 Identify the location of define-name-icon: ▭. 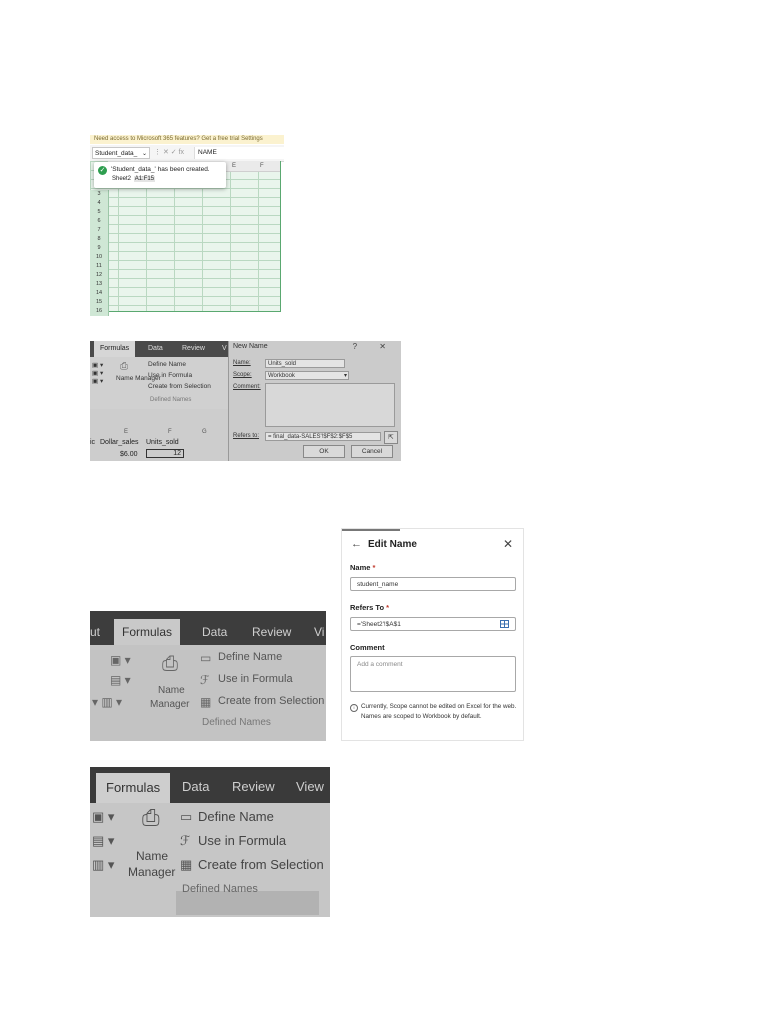
(206, 658).